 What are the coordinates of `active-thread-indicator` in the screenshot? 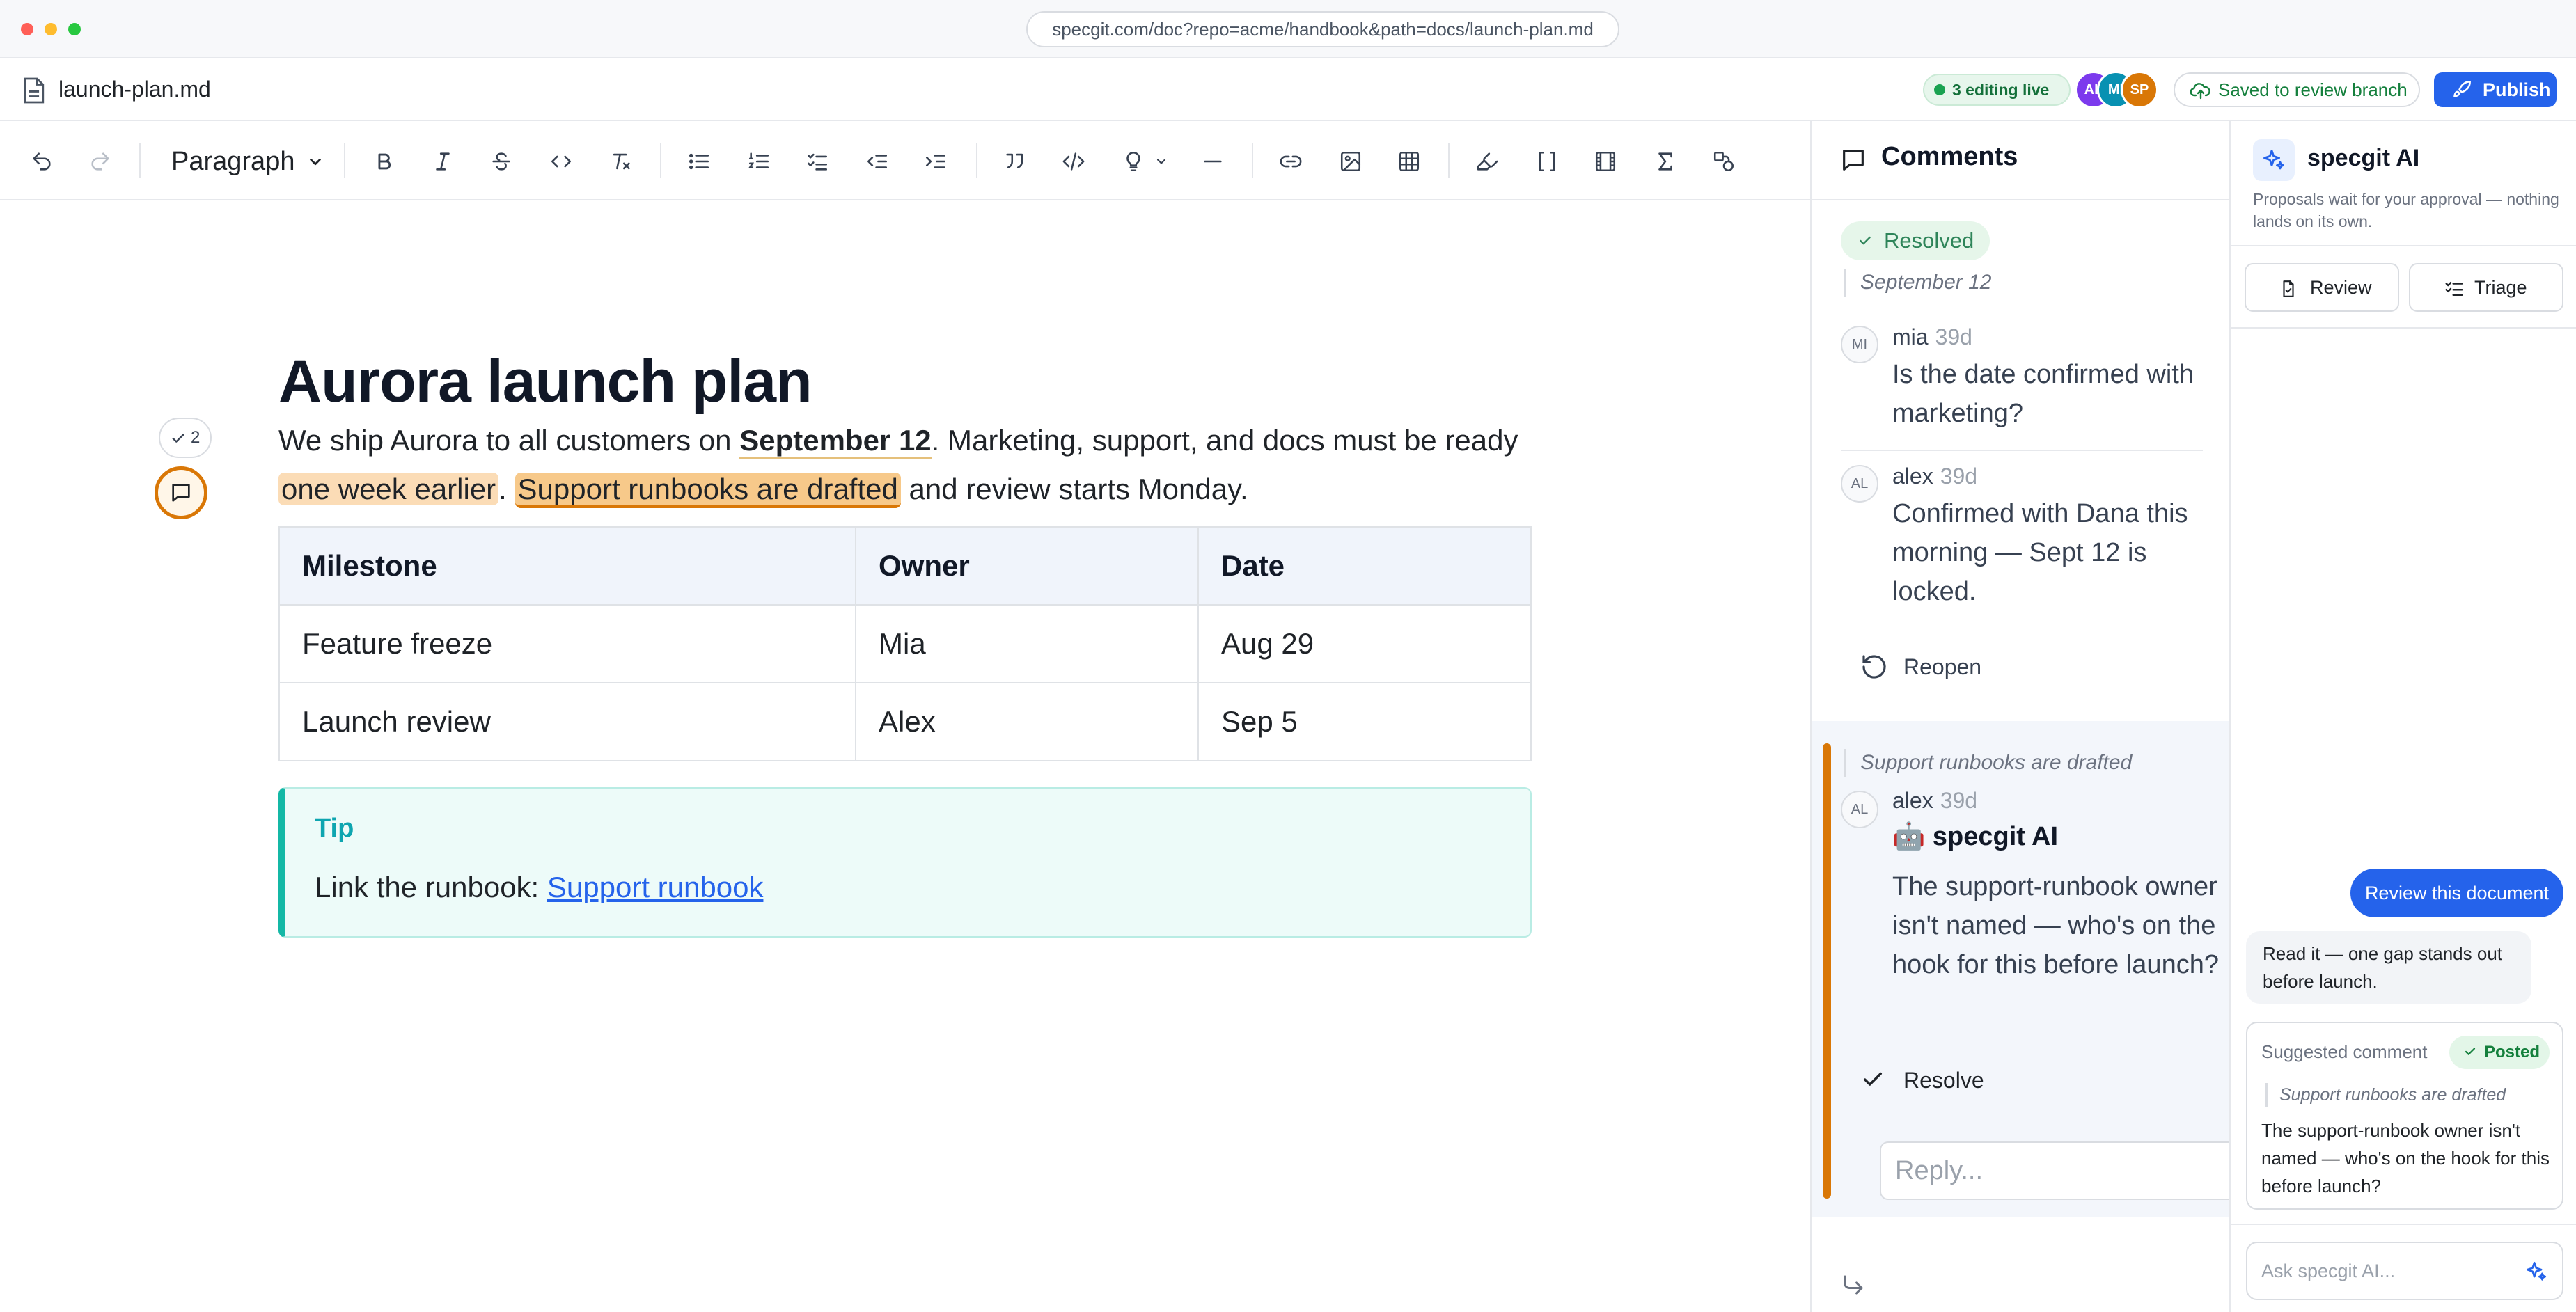 It's located at (1827, 971).